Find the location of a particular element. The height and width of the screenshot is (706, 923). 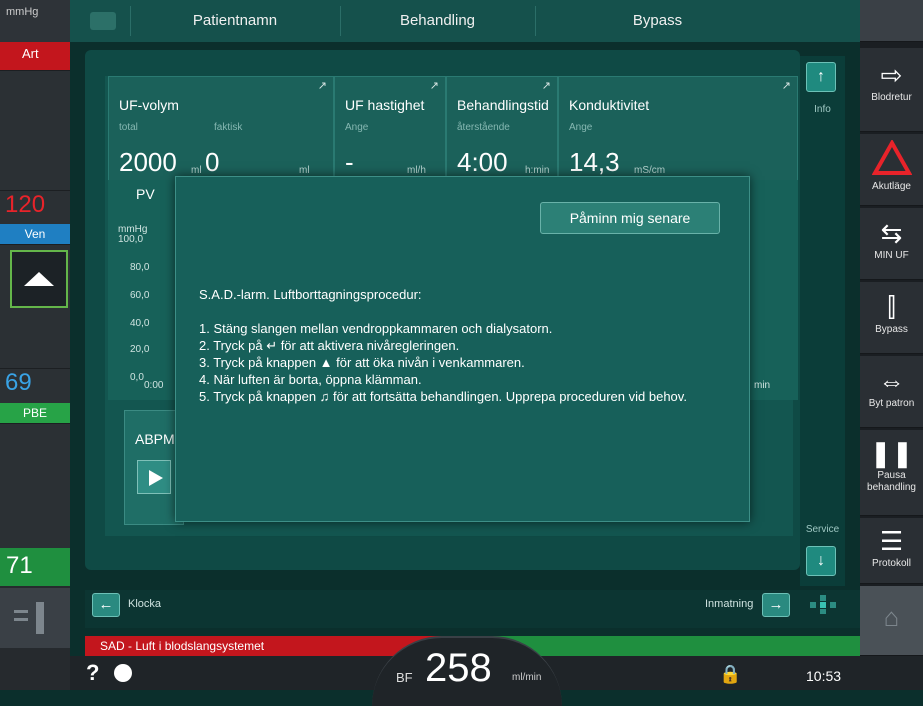

min-uf-icon: ⇆ is located at coordinates (891, 233).